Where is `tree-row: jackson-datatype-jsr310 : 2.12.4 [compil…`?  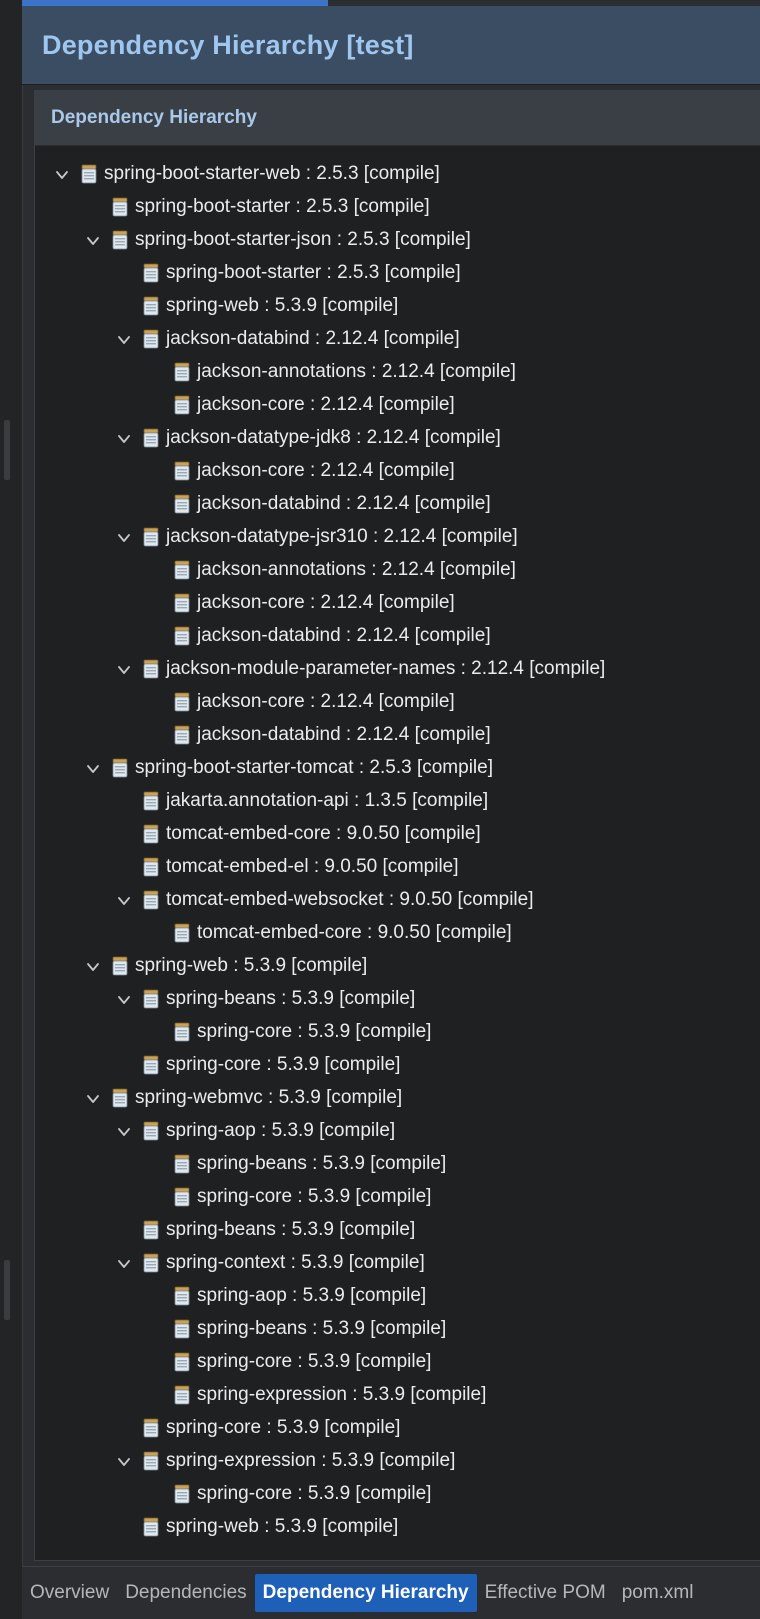
tree-row: jackson-datatype-jsr310 : 2.12.4 [compil… is located at coordinates (397, 537).